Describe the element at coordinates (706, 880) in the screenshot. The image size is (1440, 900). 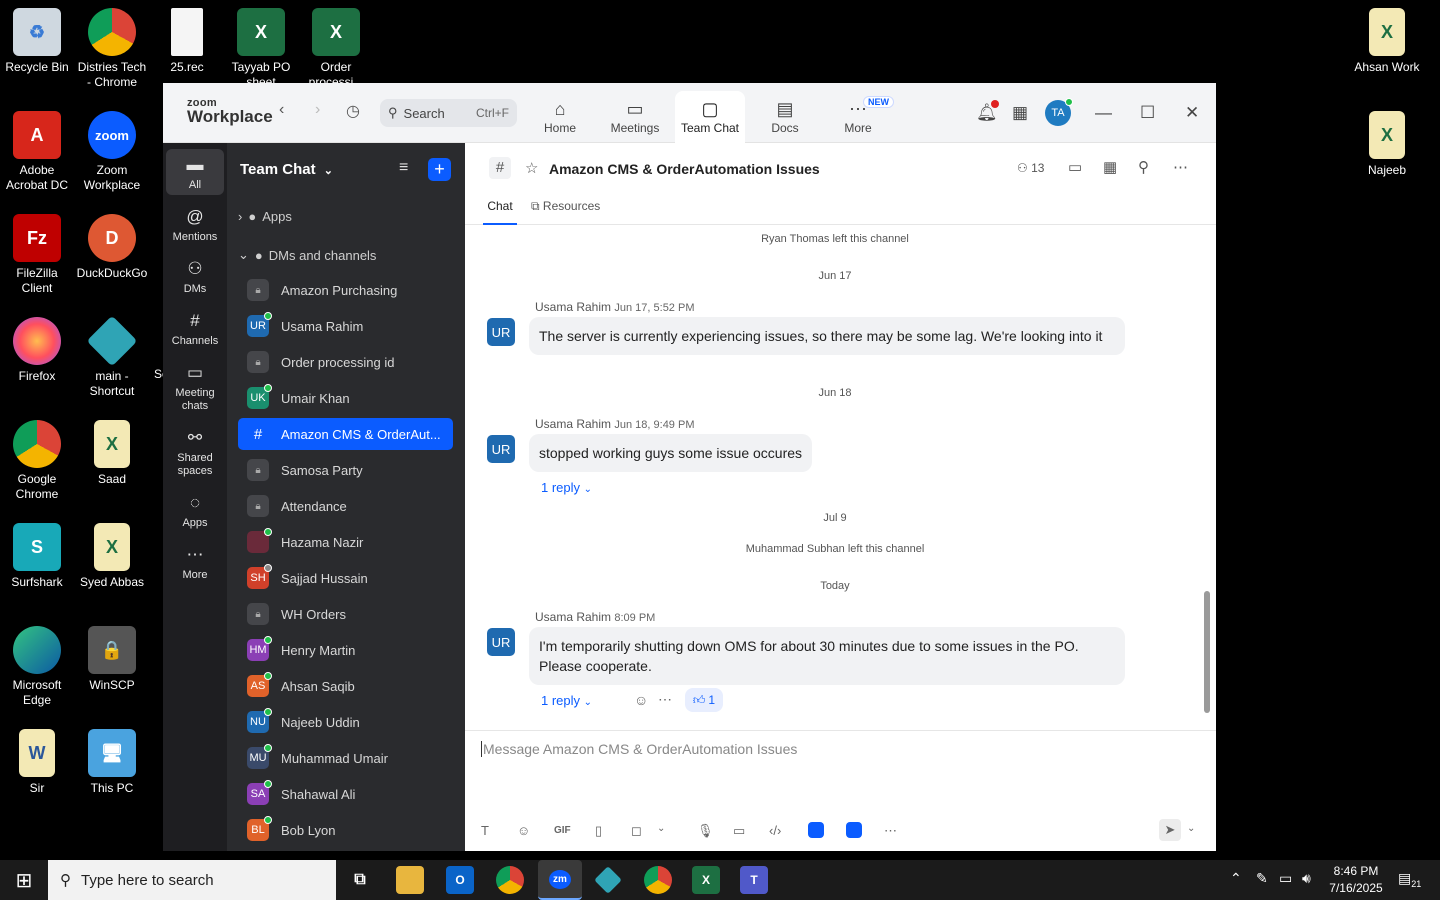
I see `excel-icon: X` at that location.